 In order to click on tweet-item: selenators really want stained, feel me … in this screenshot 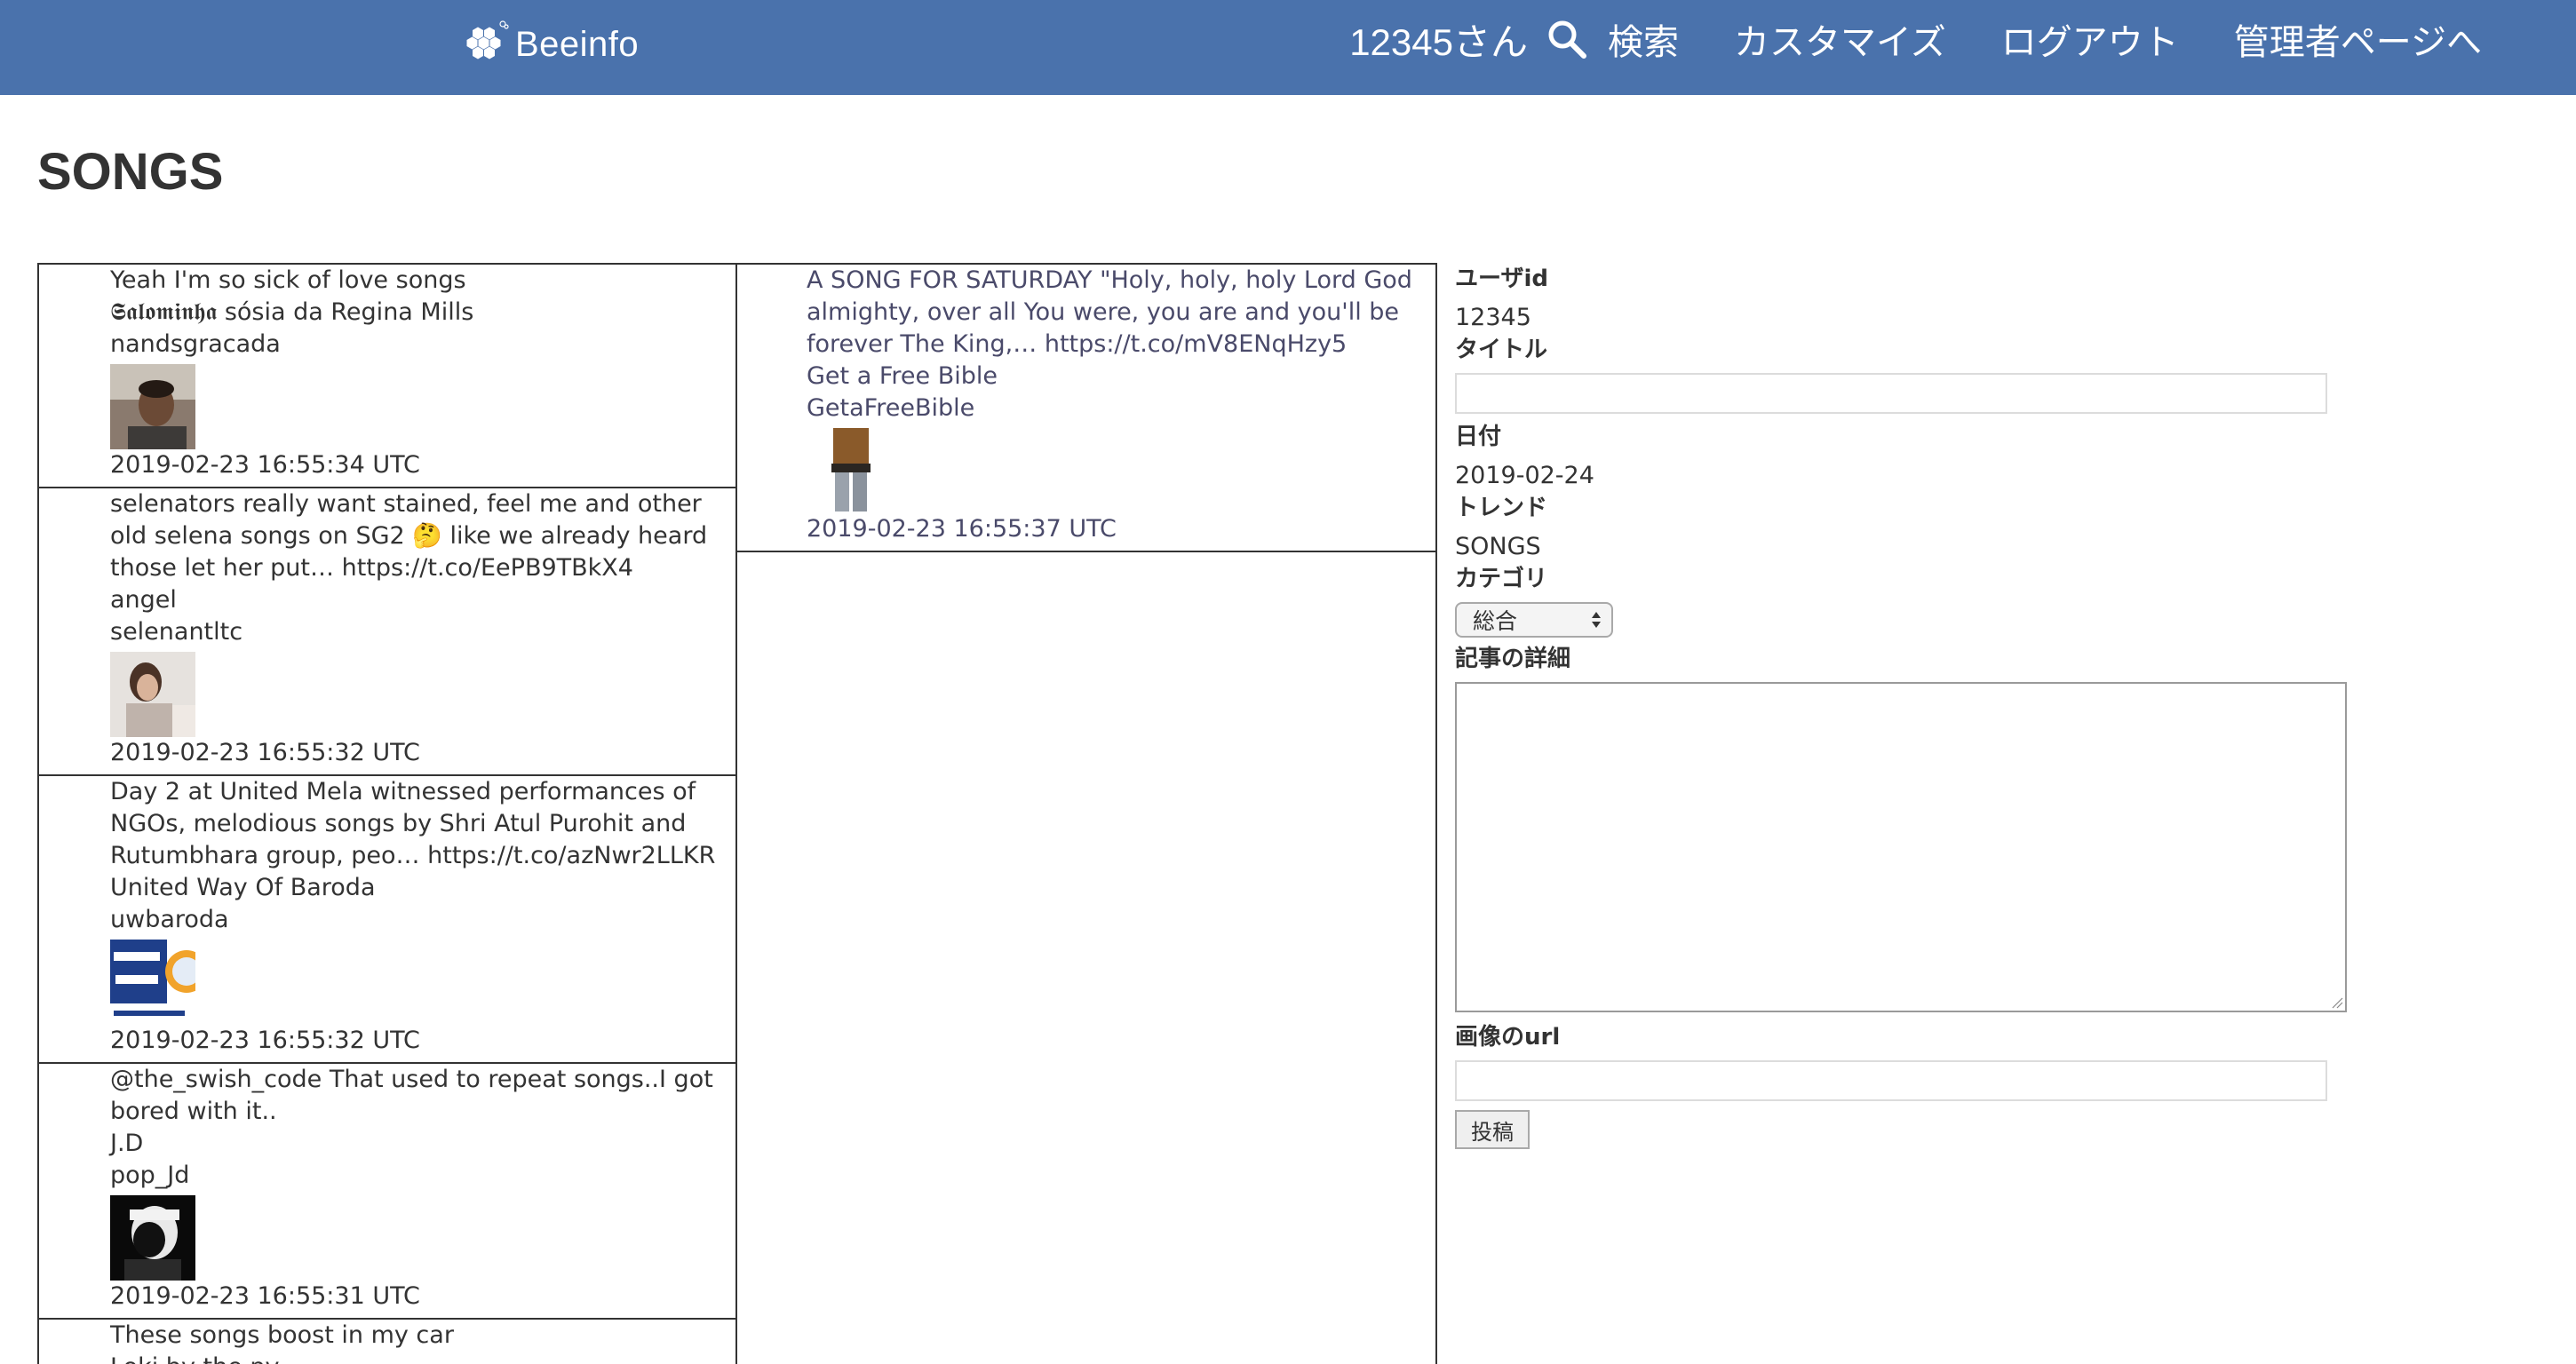, I will do `click(387, 632)`.